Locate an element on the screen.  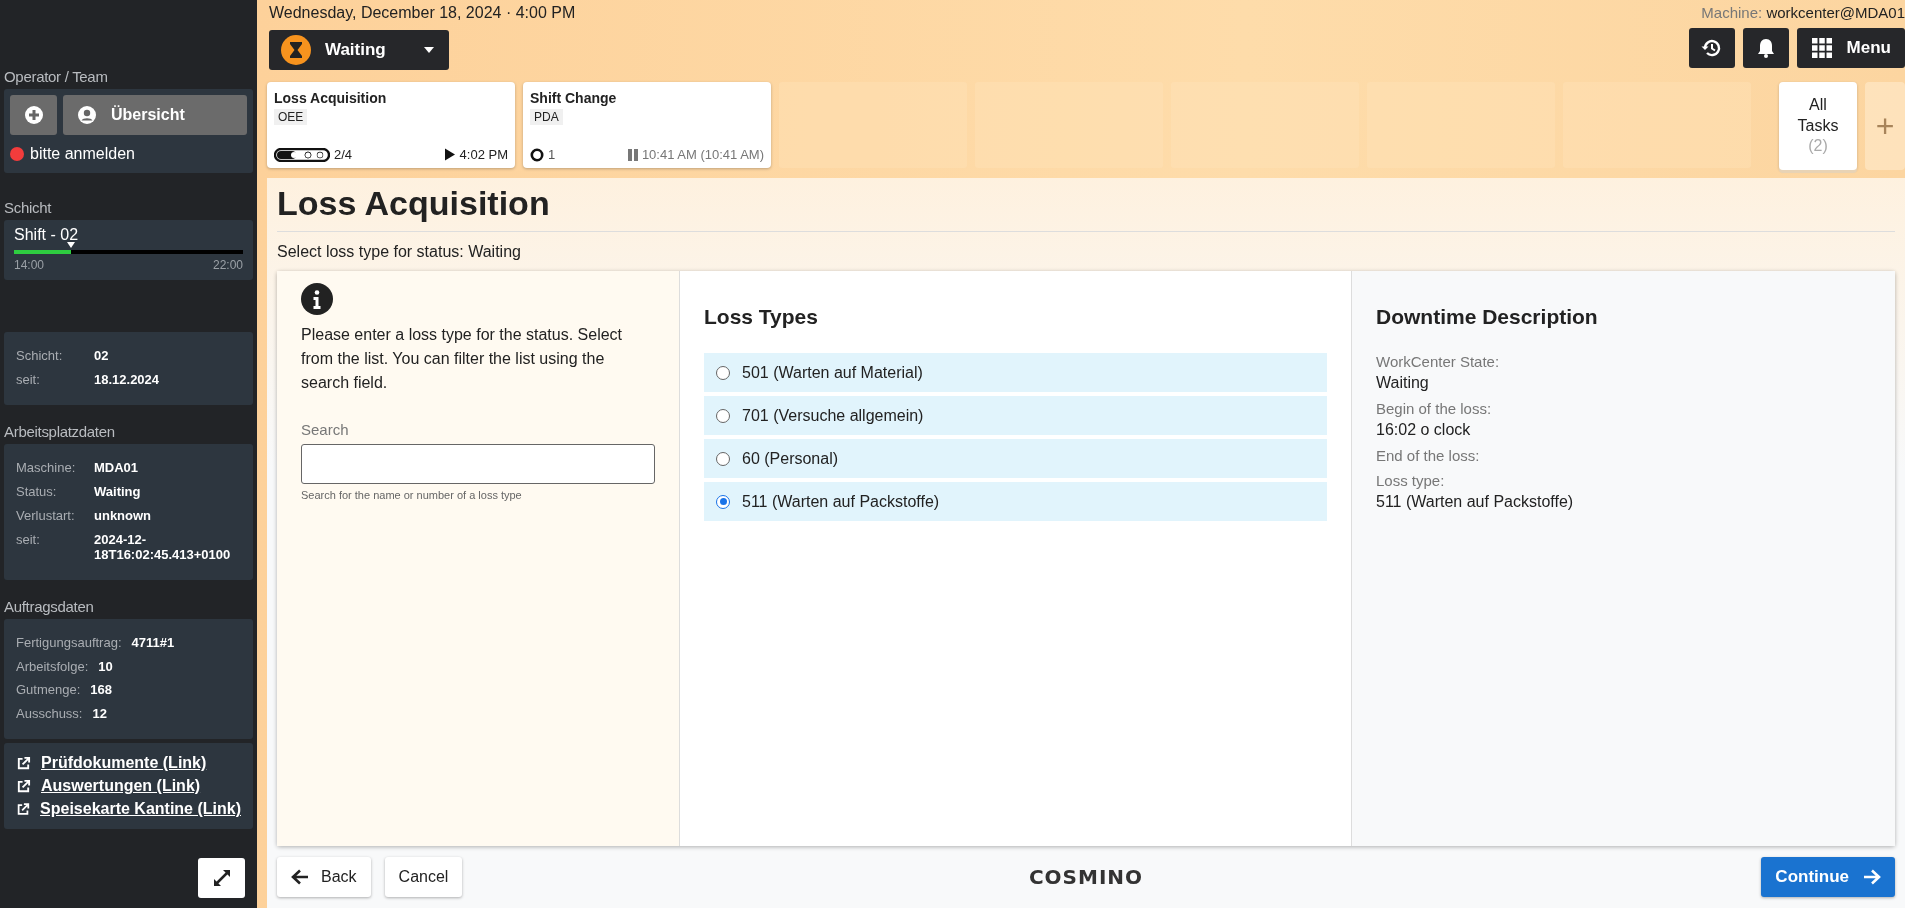
info-label: Ausschuss: is located at coordinates (49, 715).